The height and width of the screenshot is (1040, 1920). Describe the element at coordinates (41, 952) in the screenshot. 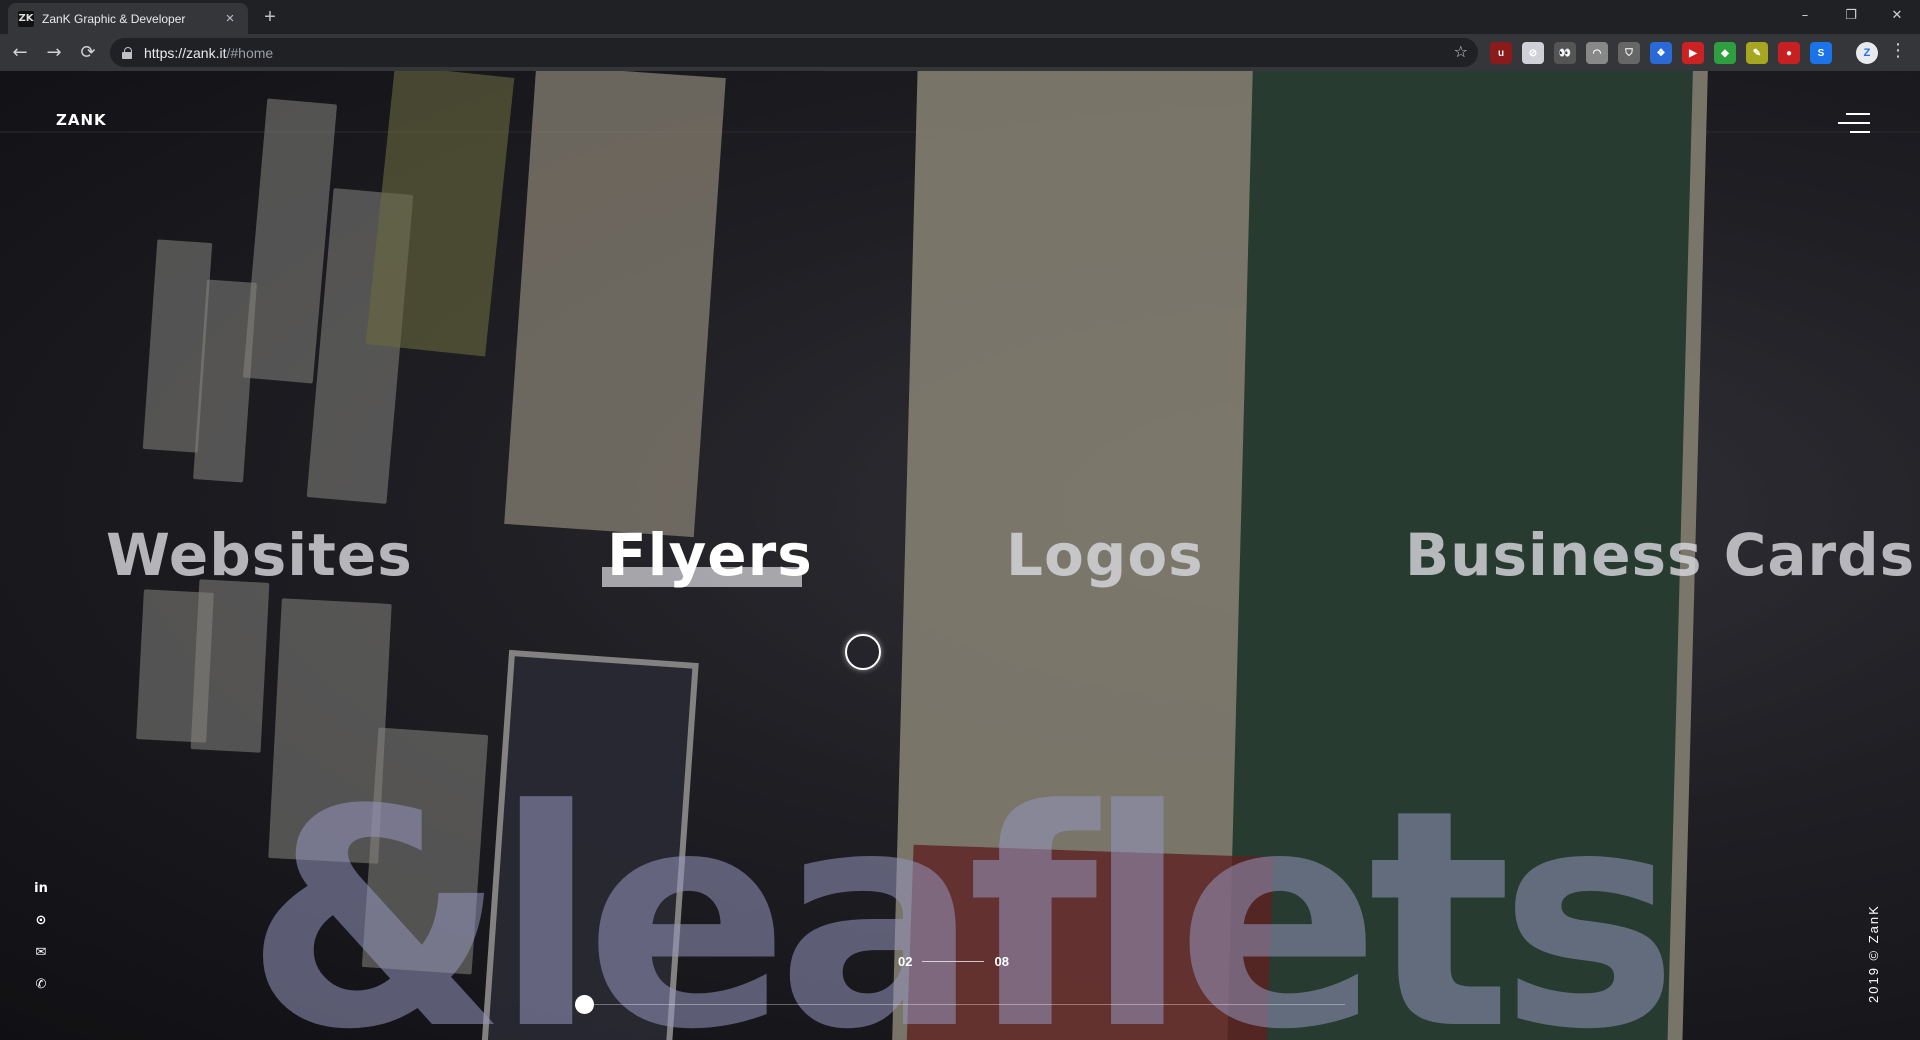

I see `mail-icon: ✉` at that location.